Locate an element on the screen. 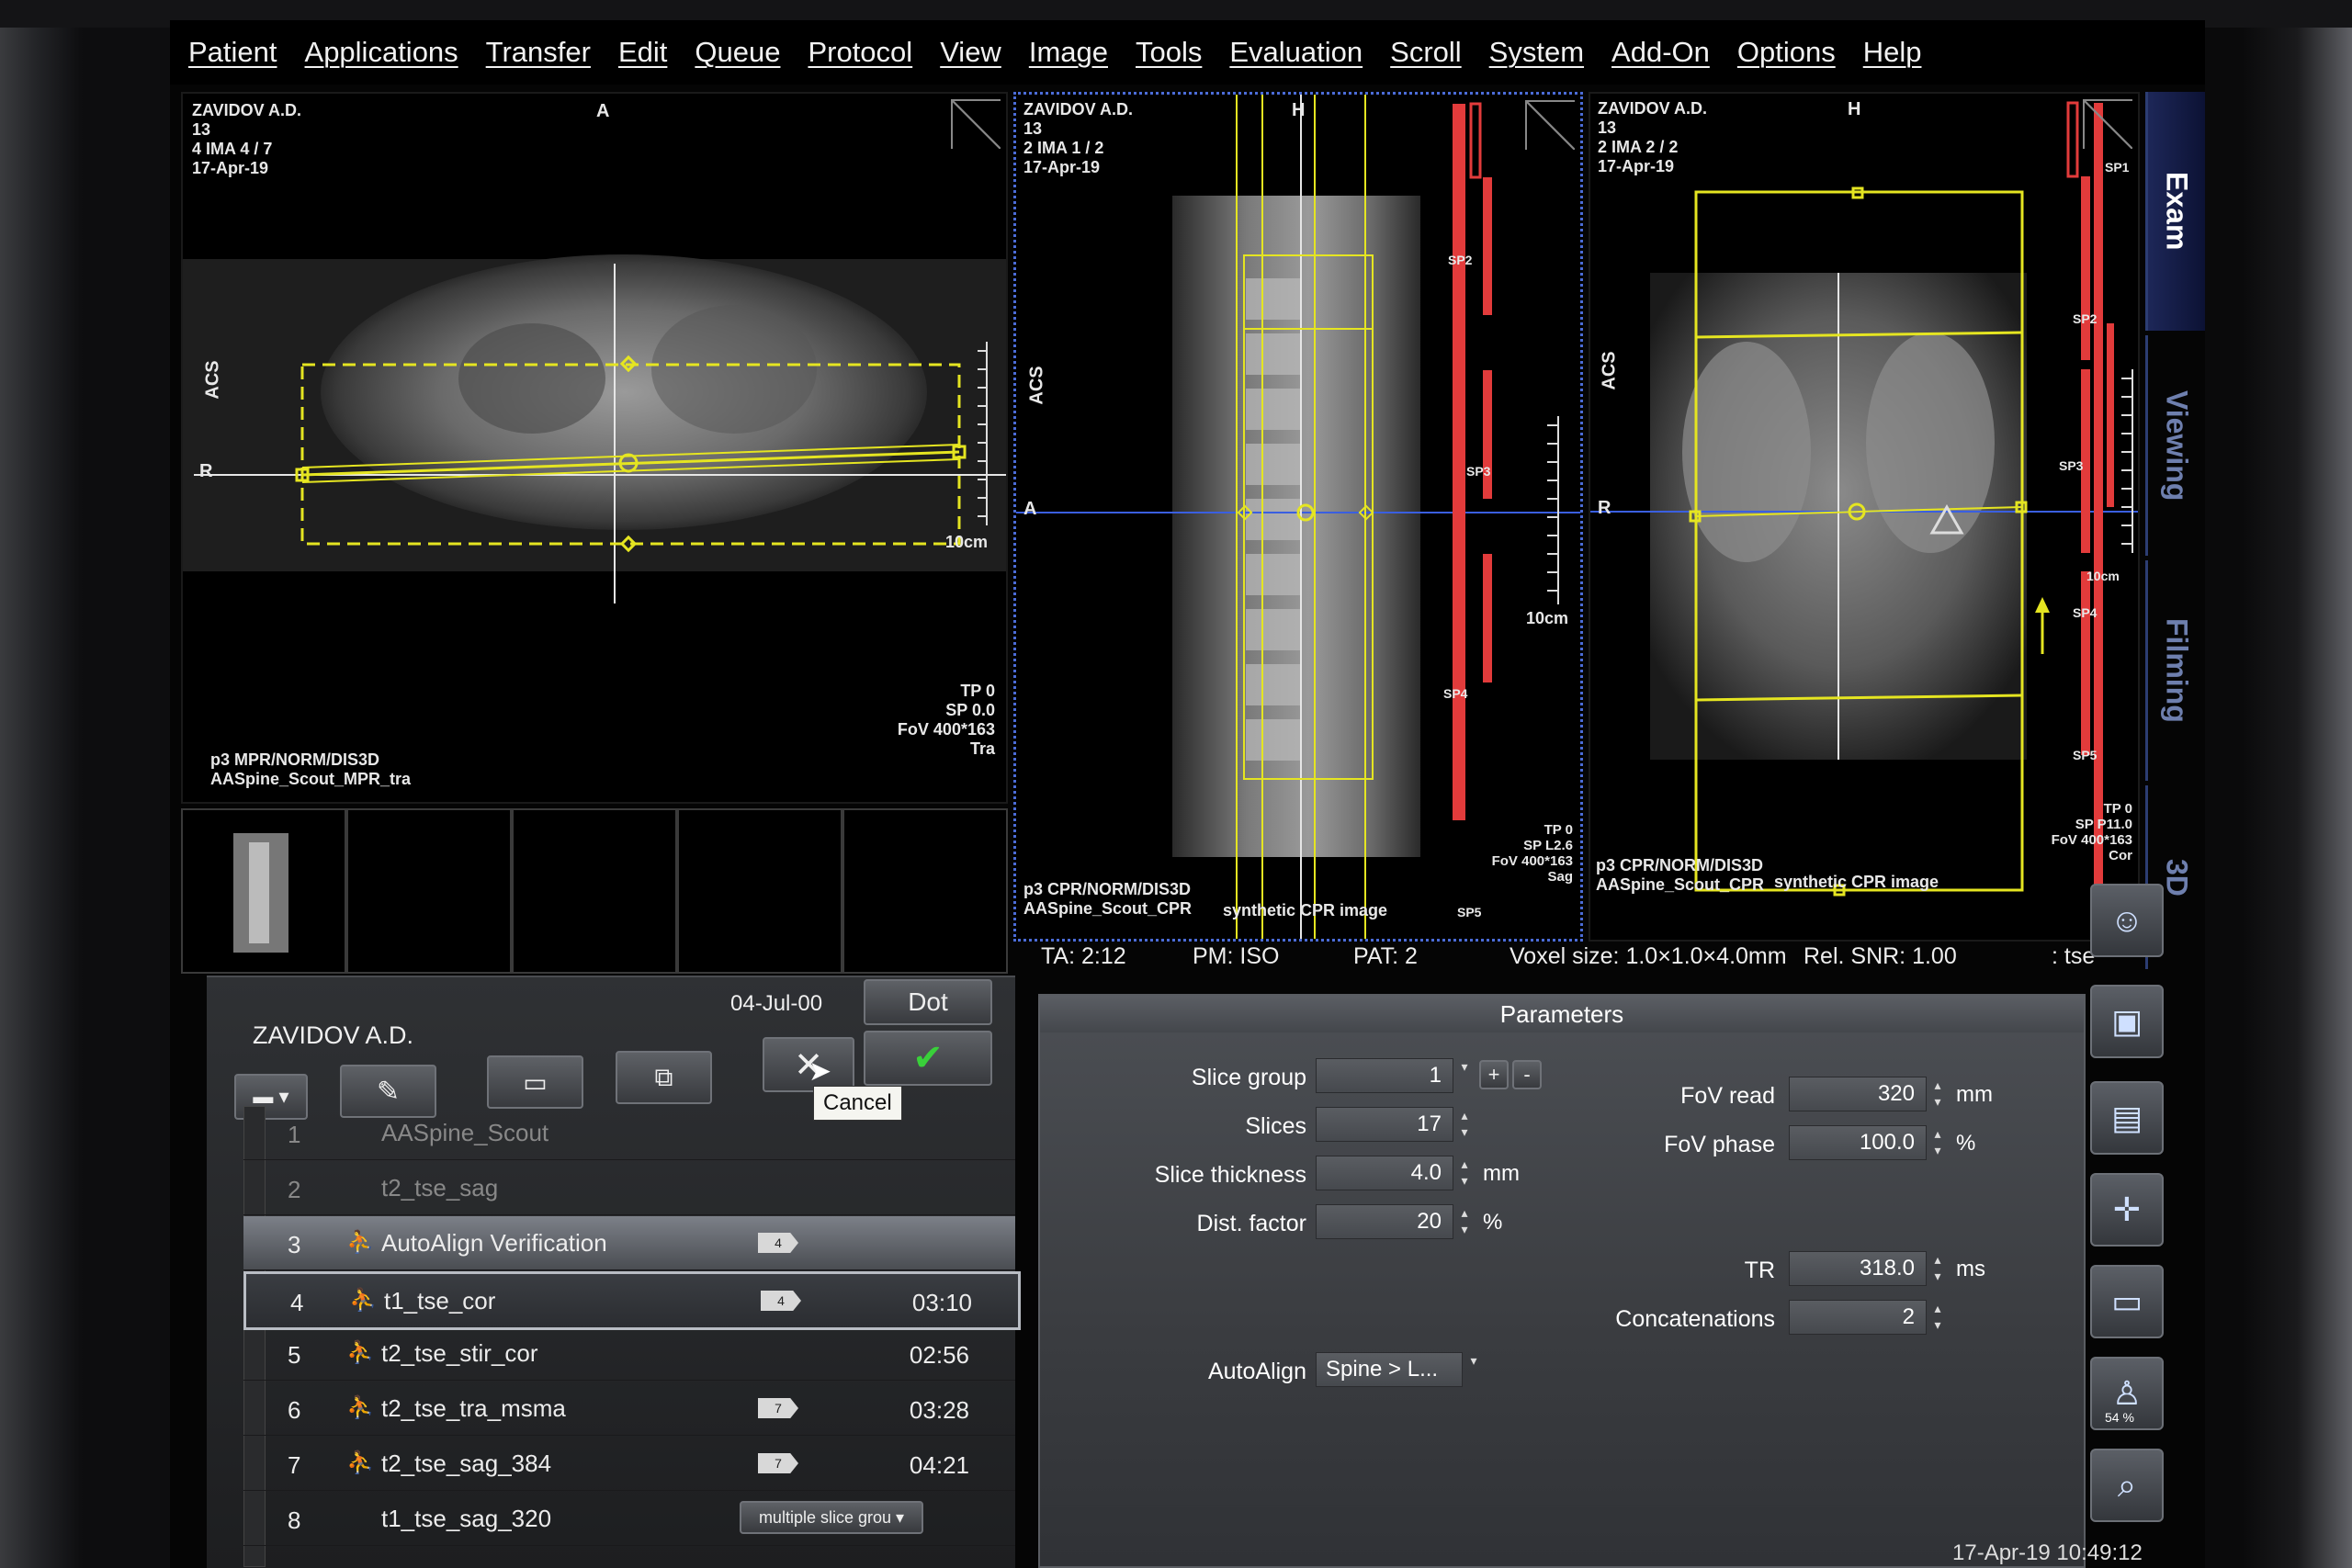 The image size is (2352, 1568). dot-button: Dot is located at coordinates (928, 1002).